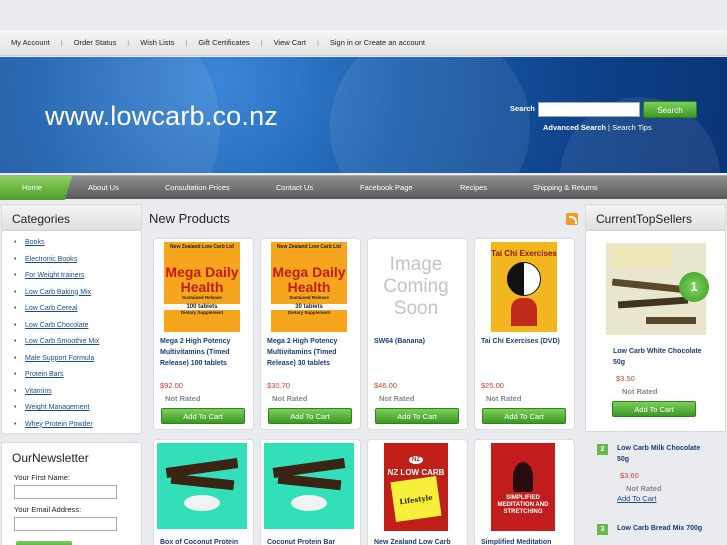  I want to click on search-input, so click(589, 109).